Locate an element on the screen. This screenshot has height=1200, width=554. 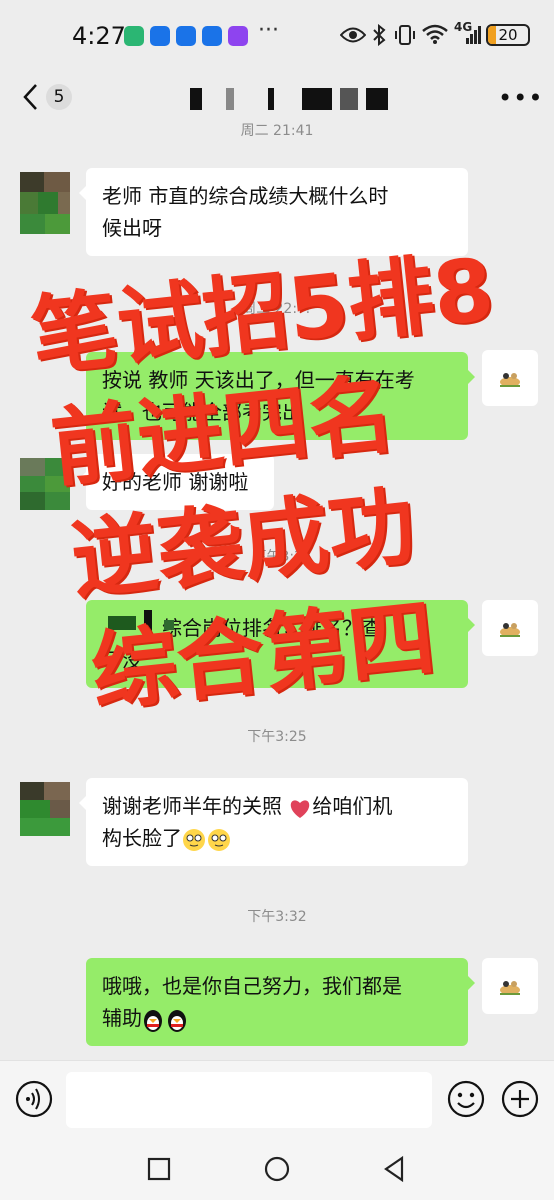
message-text: 辅助 is located at coordinates (122, 1018).